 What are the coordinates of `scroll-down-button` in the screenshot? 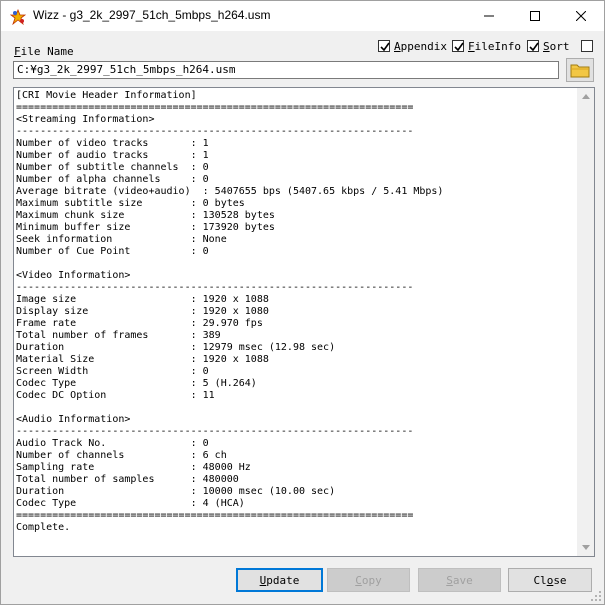 It's located at (585, 547).